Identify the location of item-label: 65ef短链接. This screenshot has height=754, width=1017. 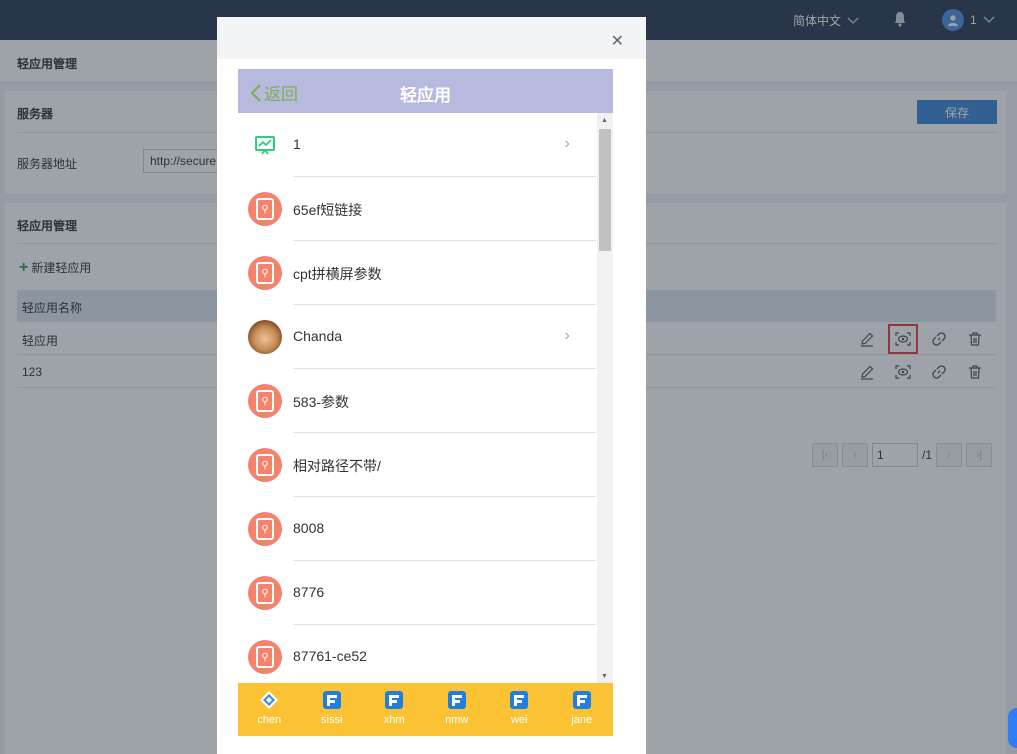
(328, 210).